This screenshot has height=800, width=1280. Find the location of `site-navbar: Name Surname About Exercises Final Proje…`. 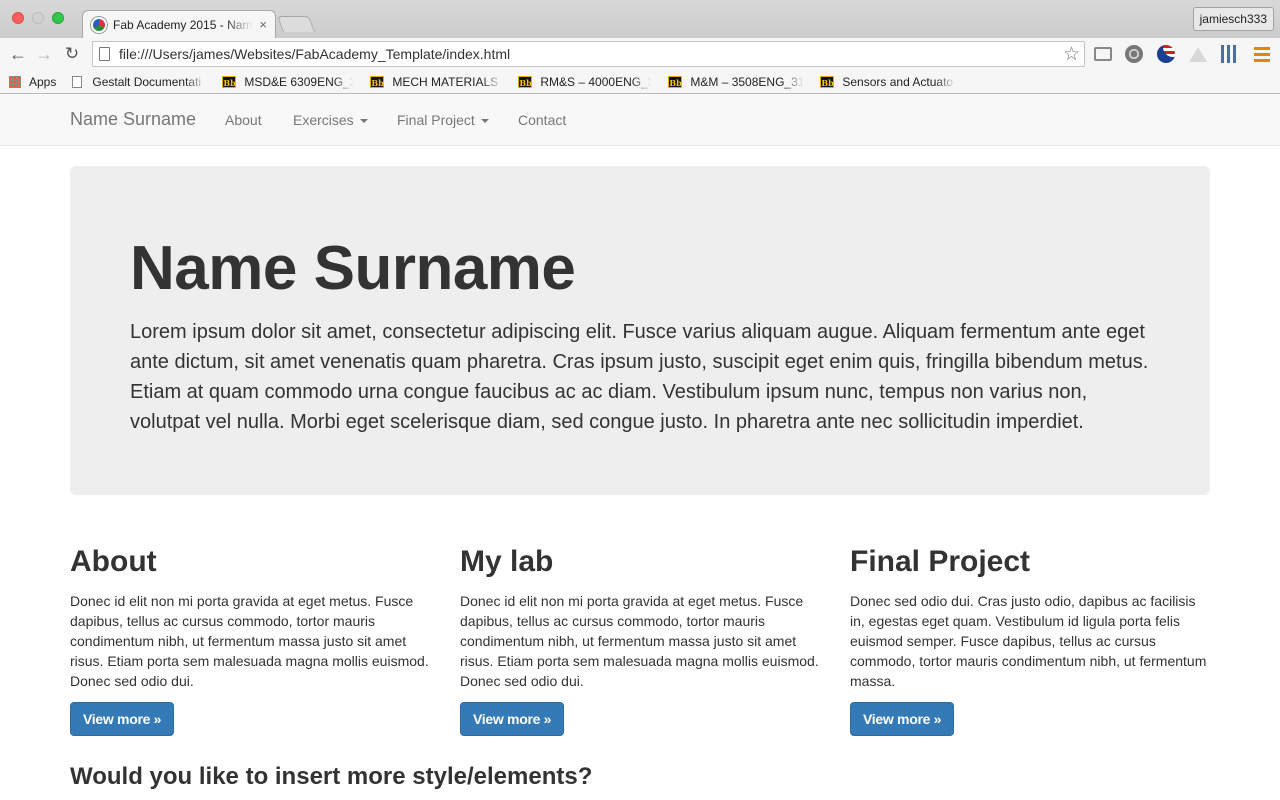

site-navbar: Name Surname About Exercises Final Proje… is located at coordinates (640, 120).